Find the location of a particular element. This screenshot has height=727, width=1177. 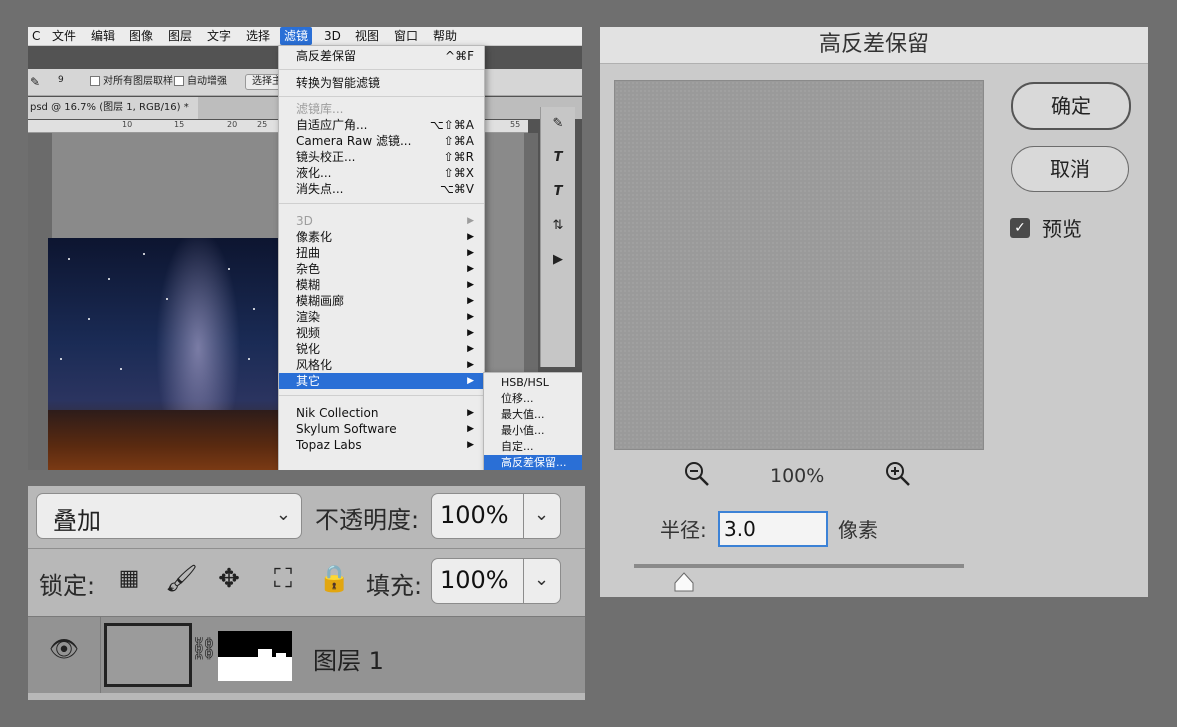

ruler-tick: 10 is located at coordinates (127, 124).